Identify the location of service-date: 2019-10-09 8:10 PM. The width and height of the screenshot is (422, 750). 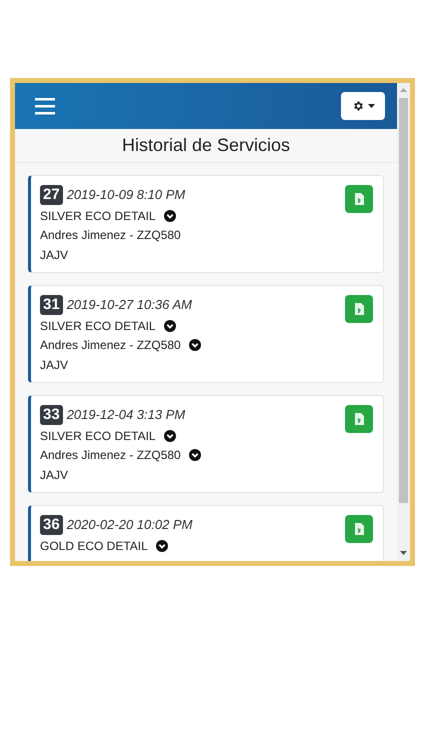
(126, 195).